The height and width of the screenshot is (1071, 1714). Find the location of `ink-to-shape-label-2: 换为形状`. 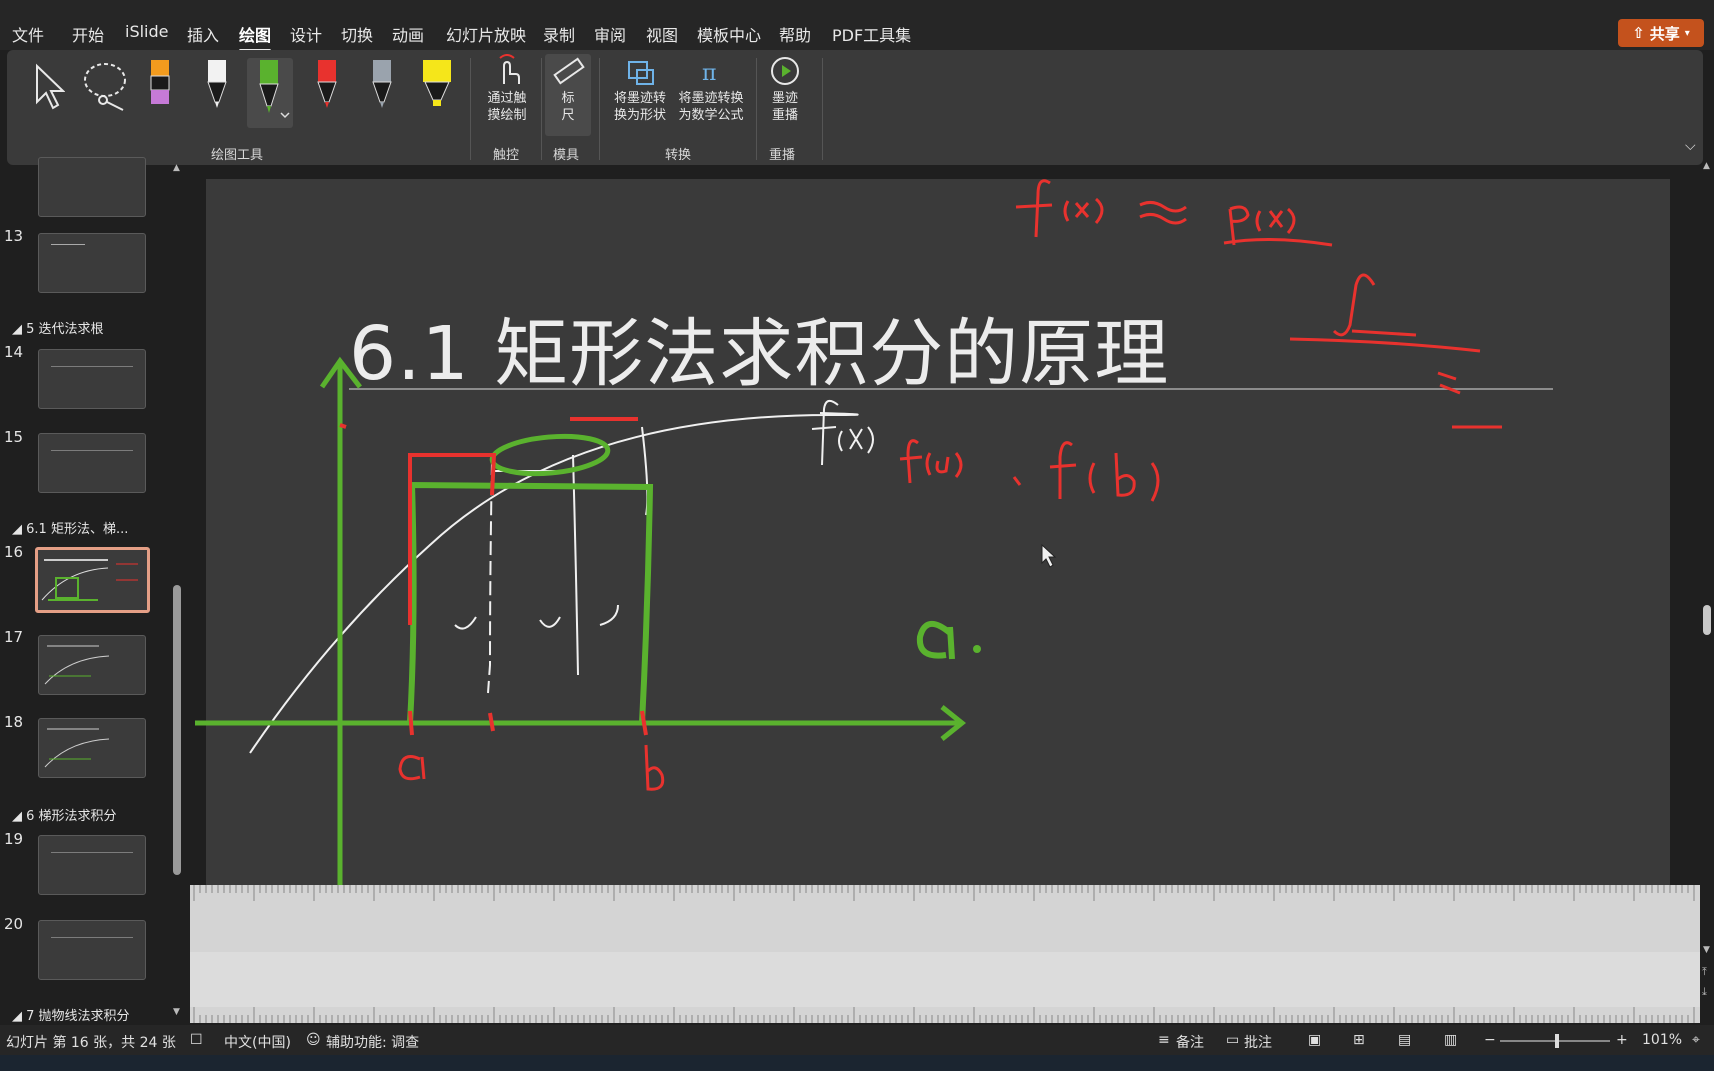

ink-to-shape-label-2: 换为形状 is located at coordinates (639, 115).